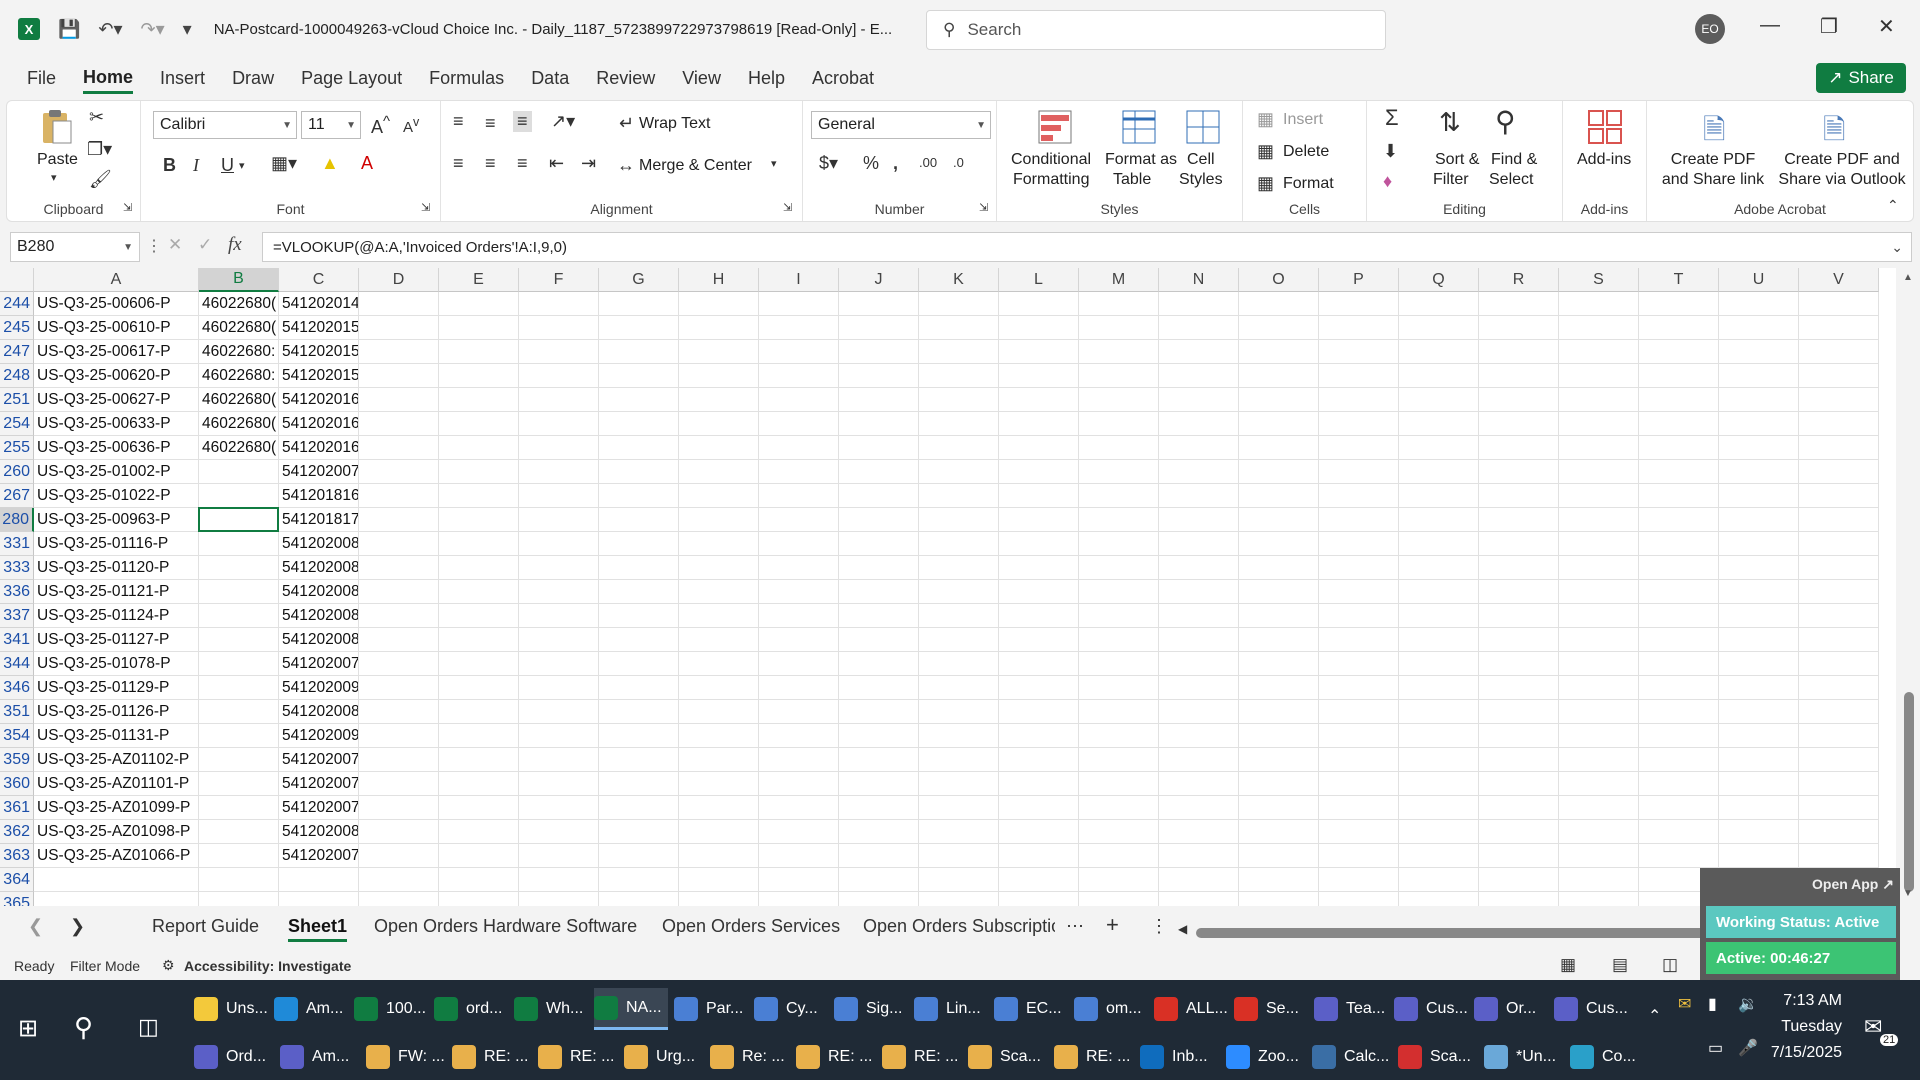 The image size is (1920, 1080). What do you see at coordinates (1514, 160) in the screenshot?
I see `find-select-line1: Find &` at bounding box center [1514, 160].